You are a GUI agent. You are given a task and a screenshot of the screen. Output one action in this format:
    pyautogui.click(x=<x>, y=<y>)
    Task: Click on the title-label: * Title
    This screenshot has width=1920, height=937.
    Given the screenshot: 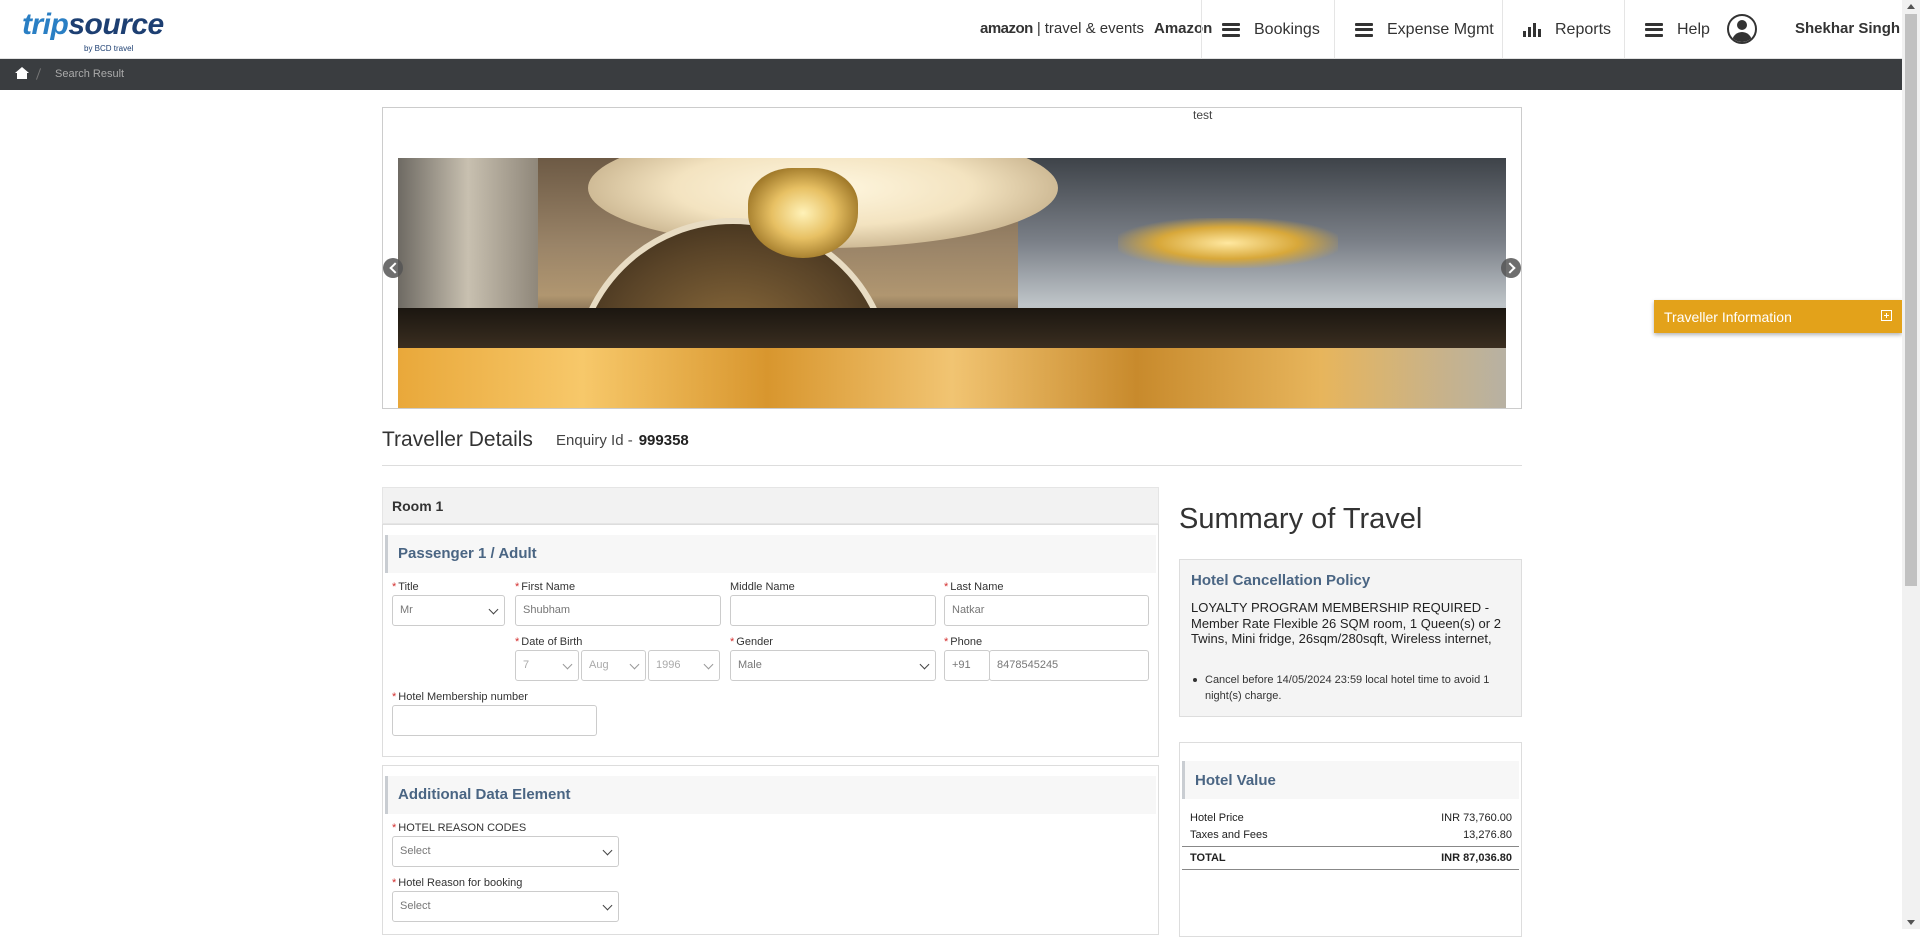 What is the action you would take?
    pyautogui.click(x=405, y=587)
    